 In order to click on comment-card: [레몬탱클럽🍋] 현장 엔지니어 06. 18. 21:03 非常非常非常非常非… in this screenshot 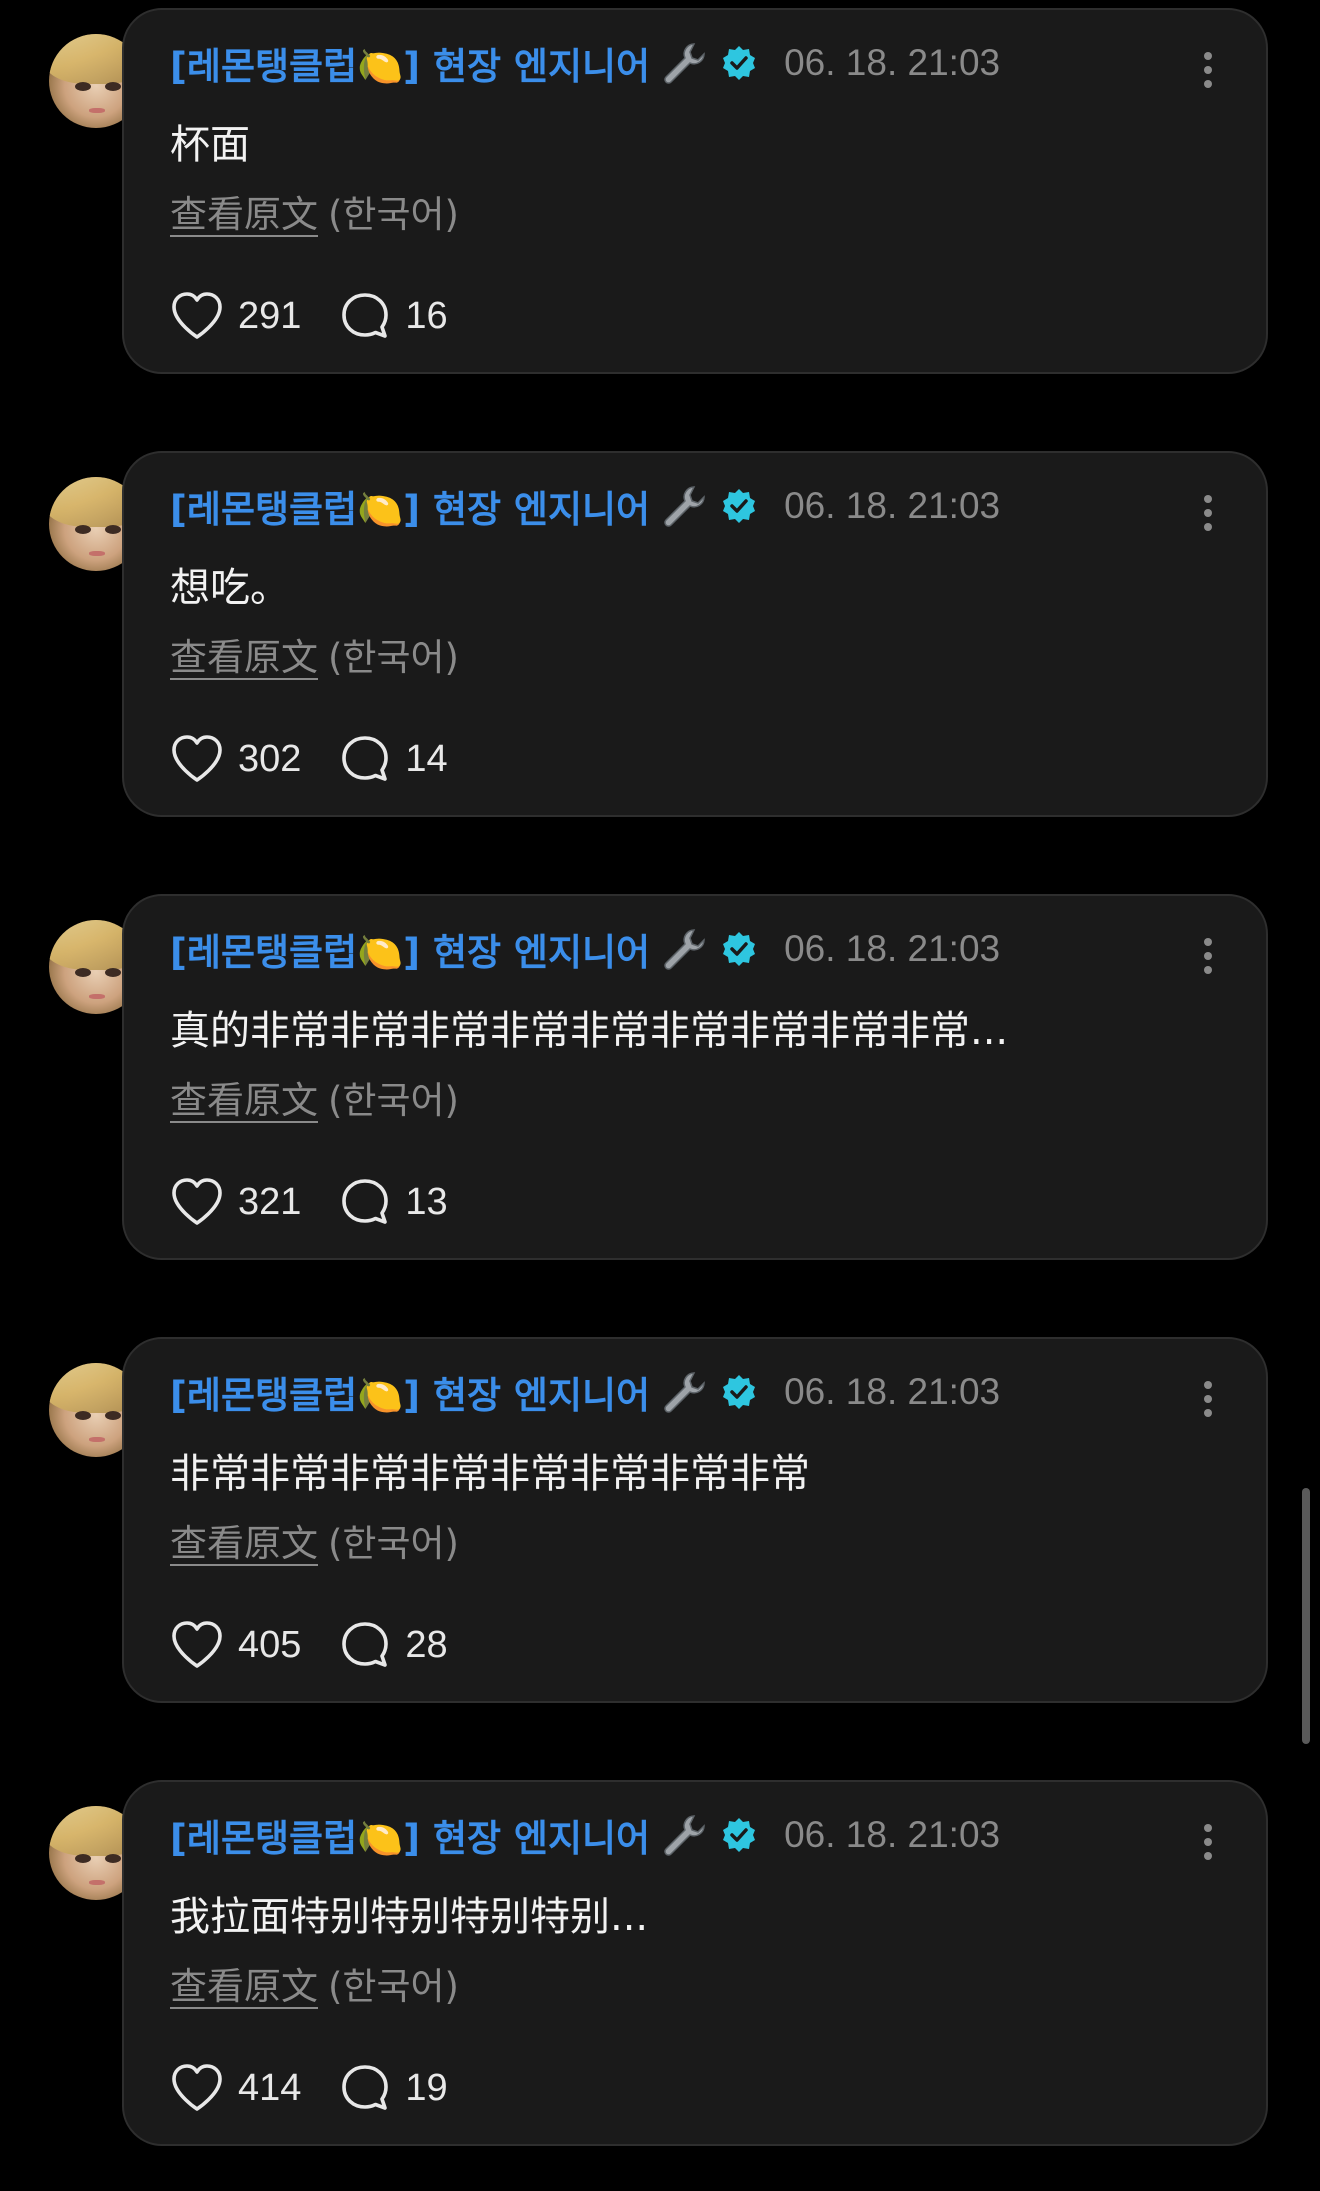, I will do `click(695, 1520)`.